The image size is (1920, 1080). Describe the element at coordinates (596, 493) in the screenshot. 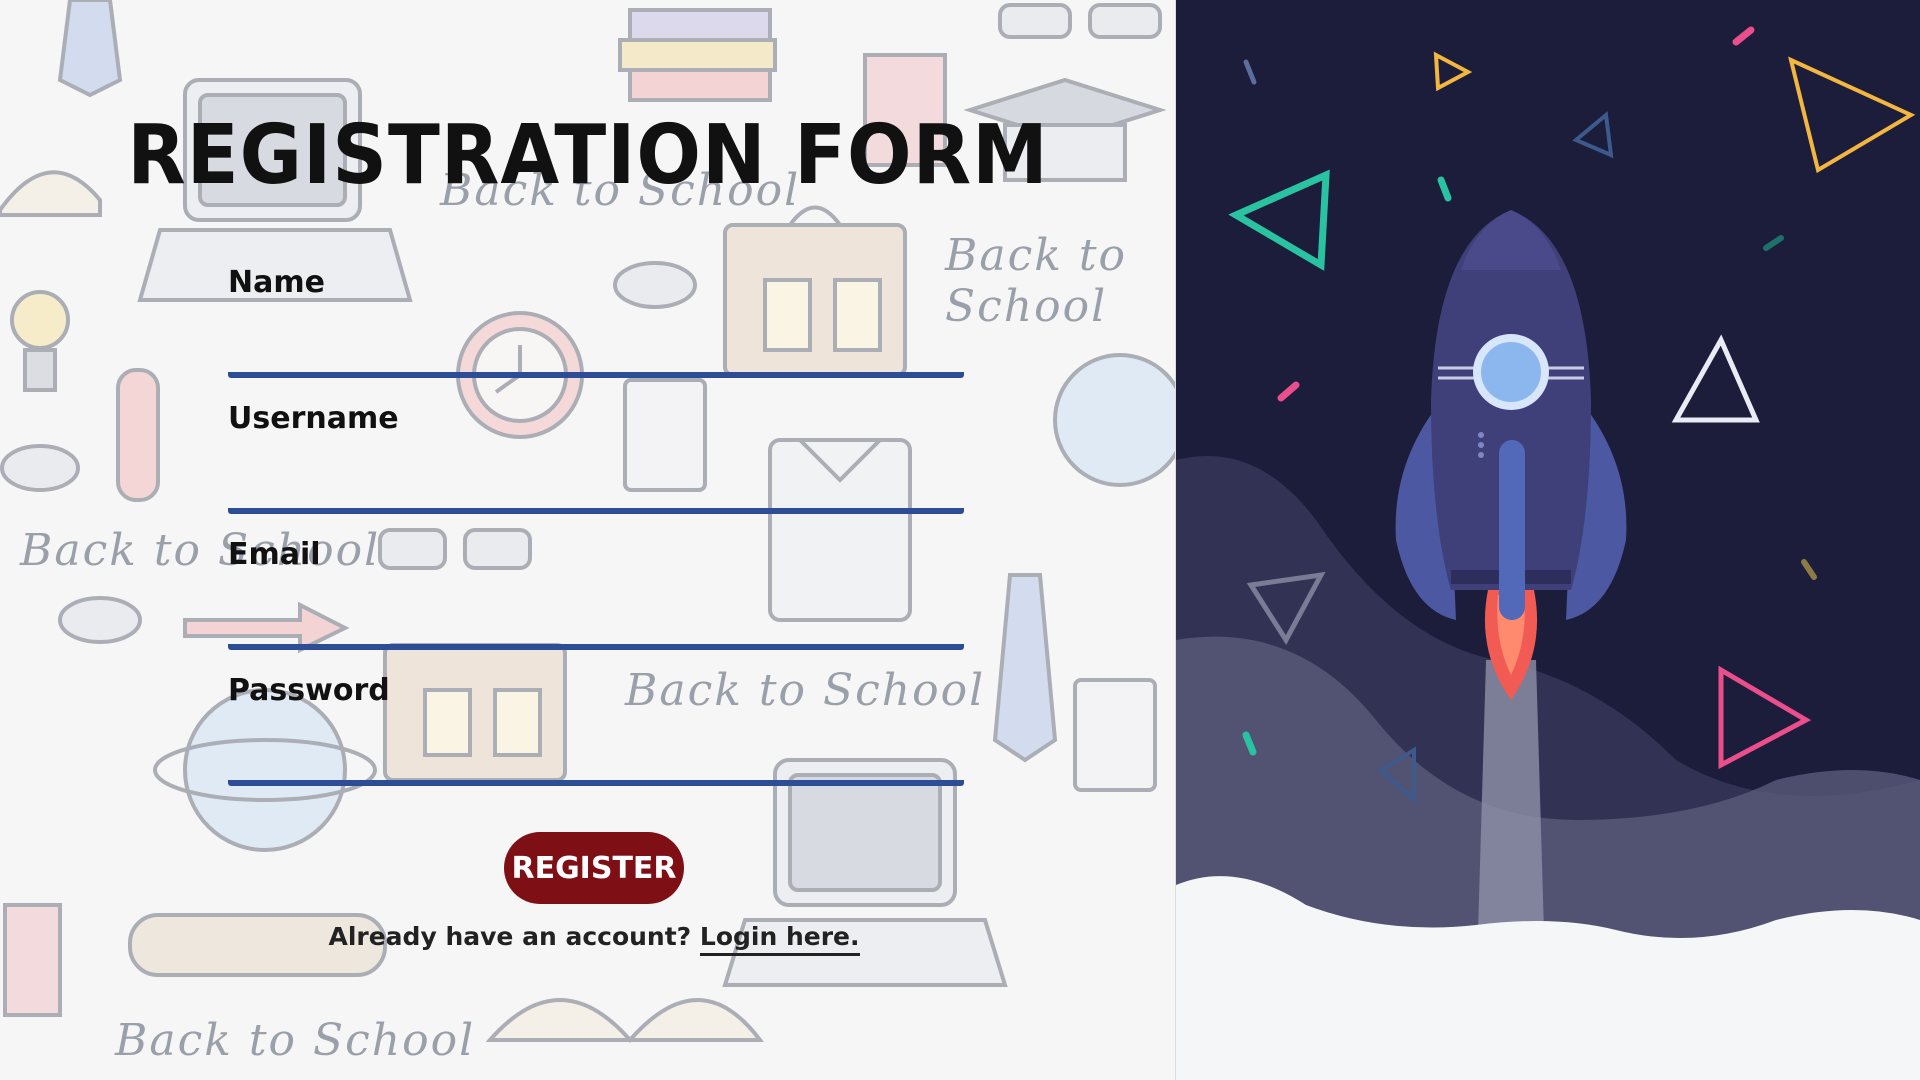

I see `username-input` at that location.